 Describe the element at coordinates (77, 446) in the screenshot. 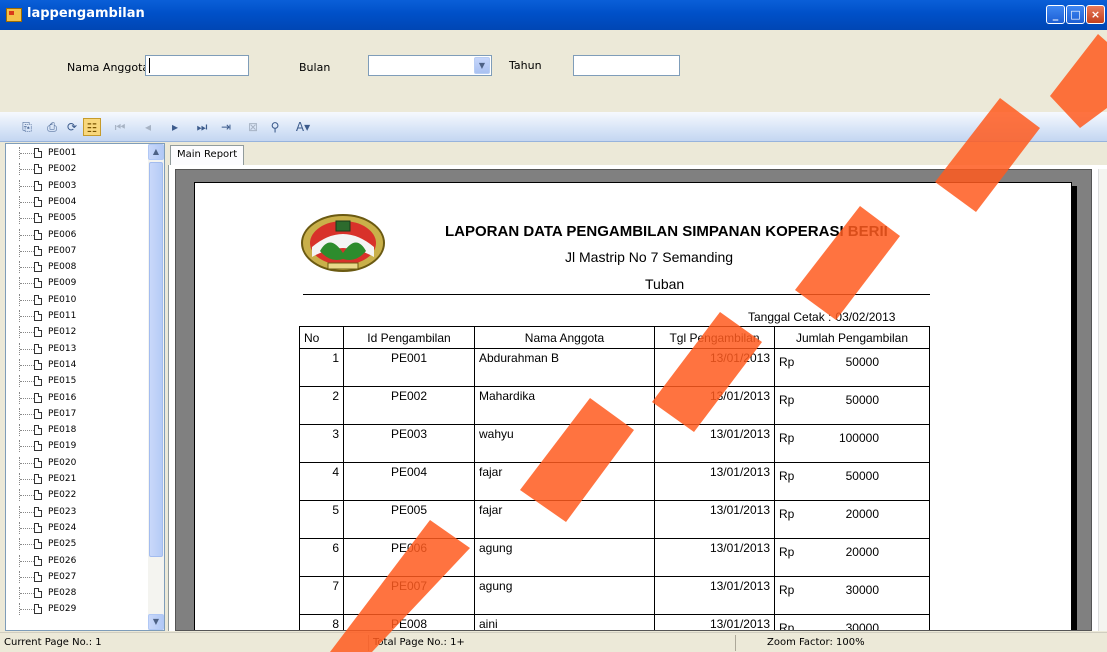

I see `tree-item: PE019` at that location.